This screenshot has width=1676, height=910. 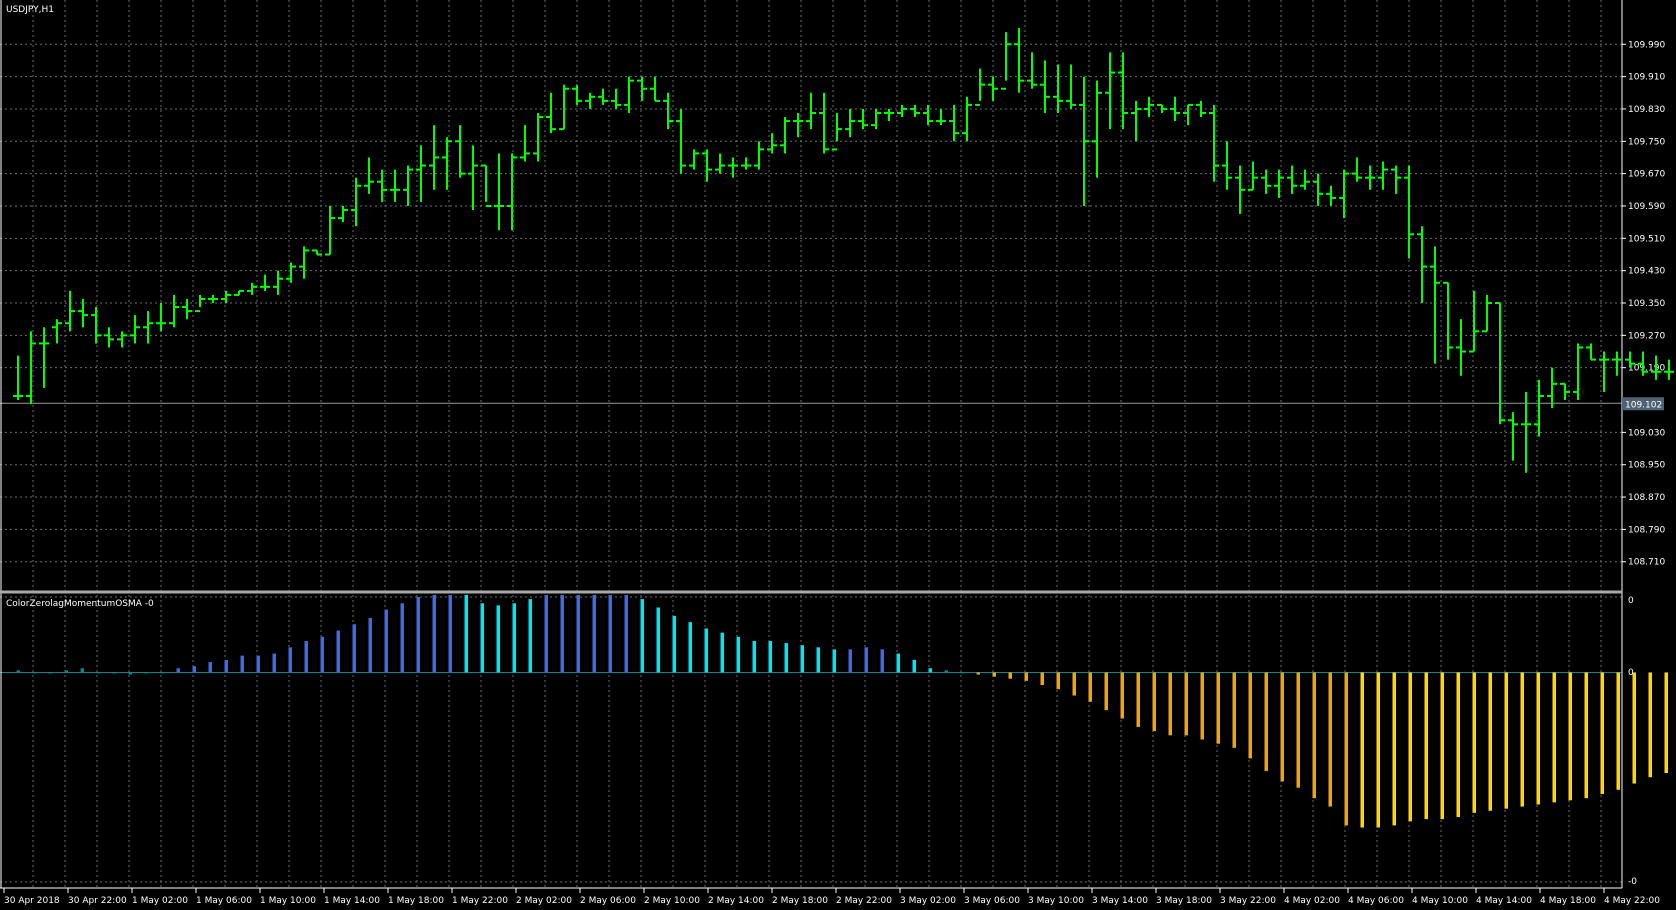 I want to click on time-label: 4 May 22:00, so click(x=1632, y=901).